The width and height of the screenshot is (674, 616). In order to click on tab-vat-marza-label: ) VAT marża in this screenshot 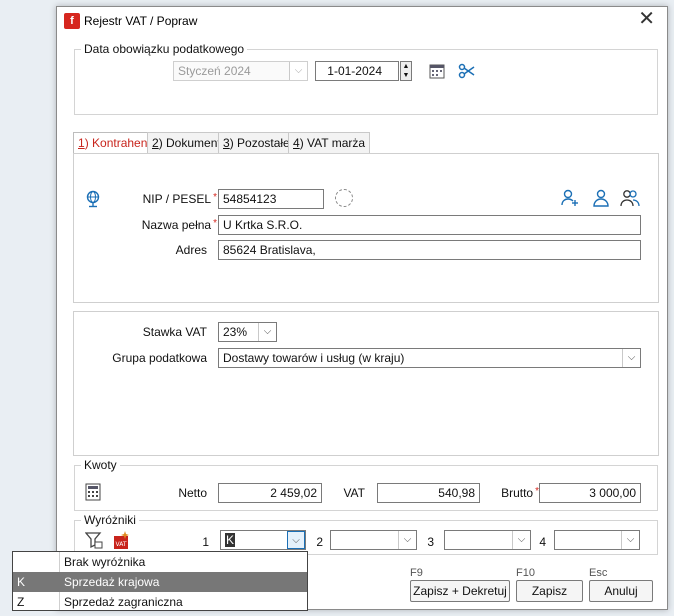, I will do `click(332, 143)`.